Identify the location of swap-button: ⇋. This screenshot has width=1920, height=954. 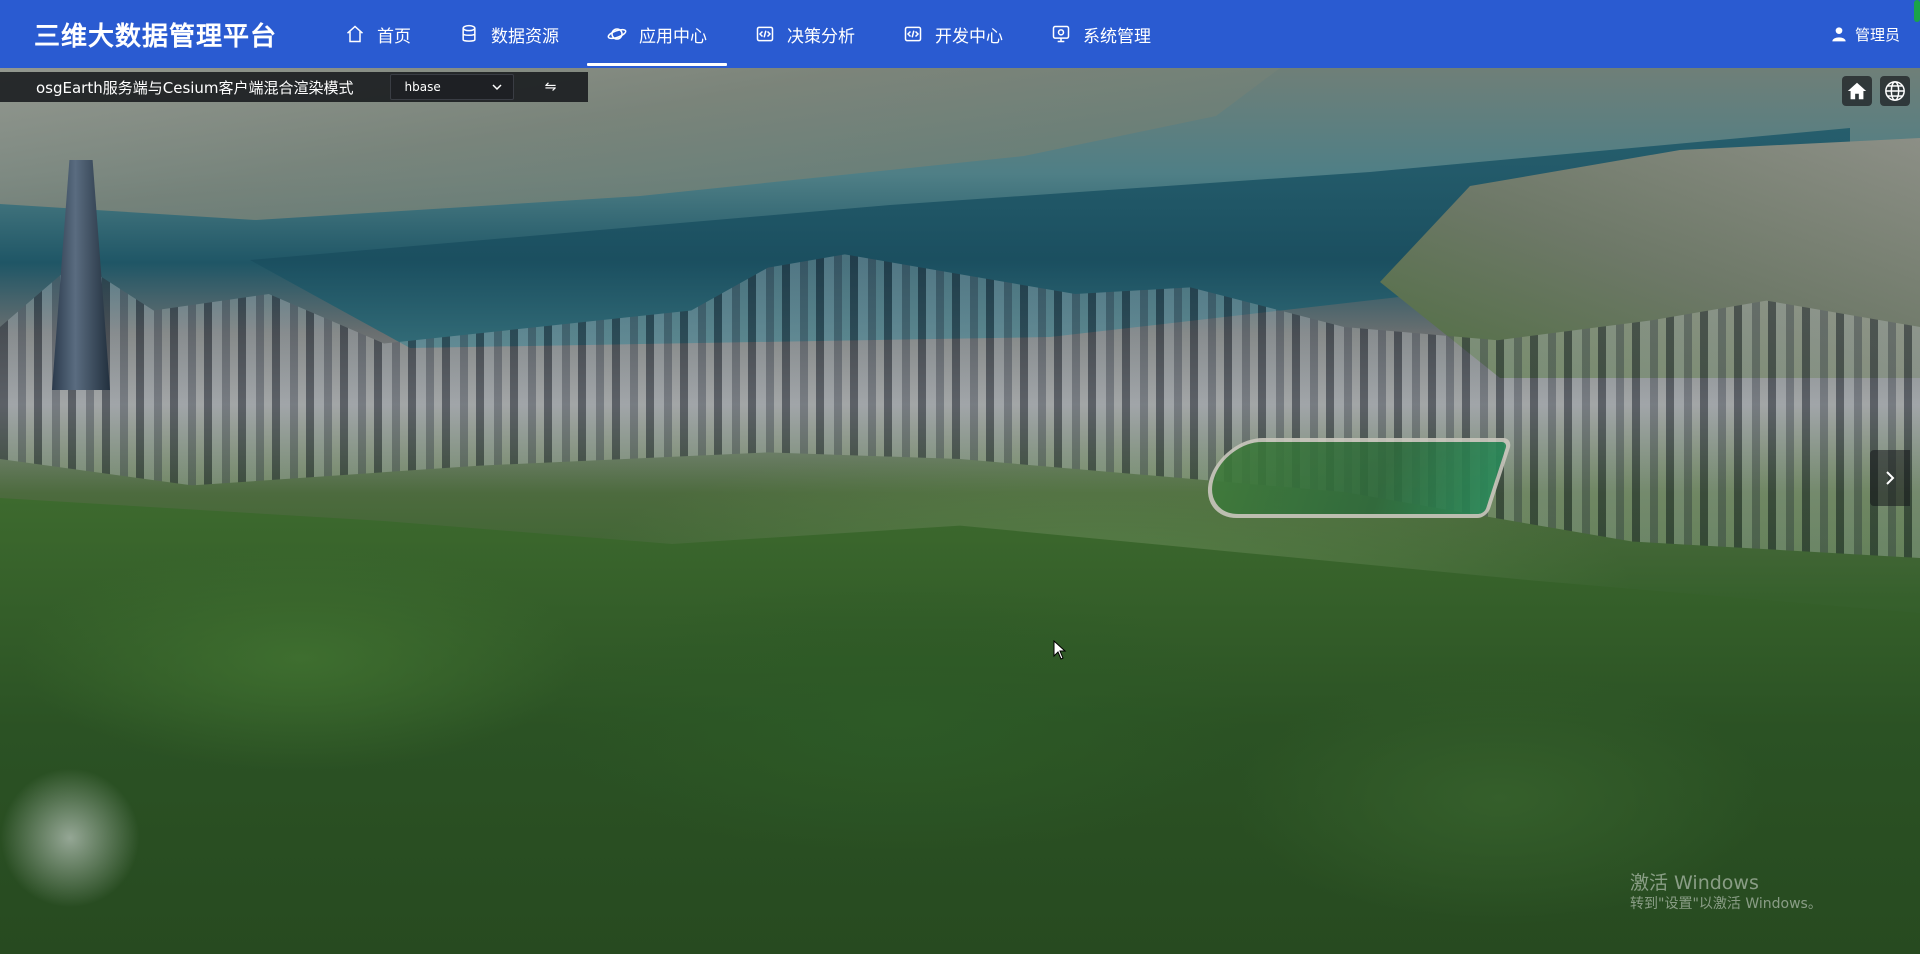
(551, 87).